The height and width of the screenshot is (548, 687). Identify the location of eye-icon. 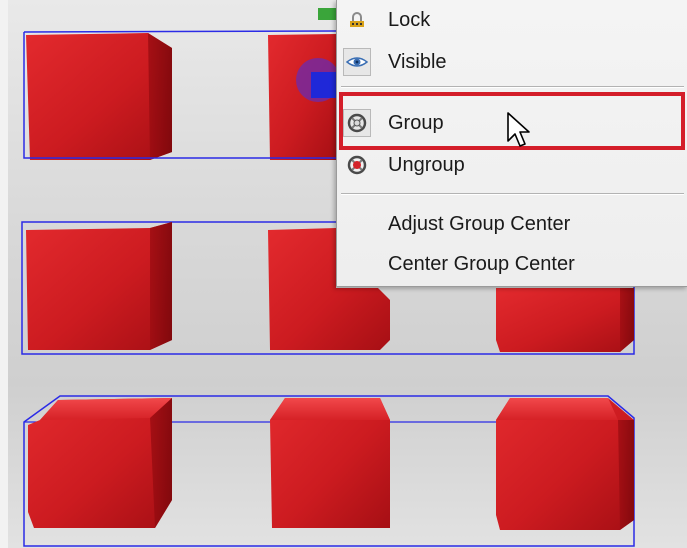
(357, 62).